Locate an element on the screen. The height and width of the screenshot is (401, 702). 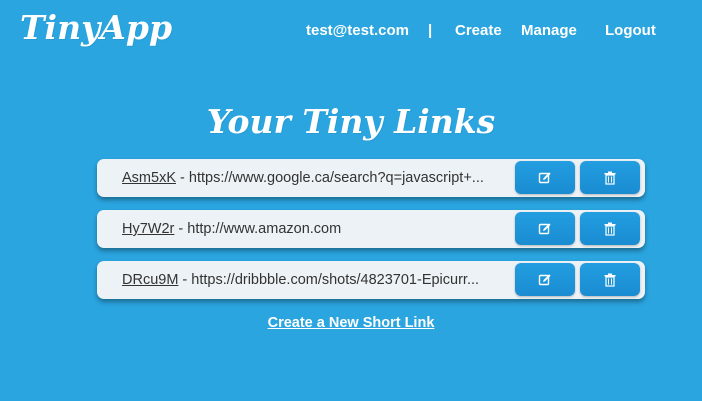
user-email: test@test.com is located at coordinates (357, 30).